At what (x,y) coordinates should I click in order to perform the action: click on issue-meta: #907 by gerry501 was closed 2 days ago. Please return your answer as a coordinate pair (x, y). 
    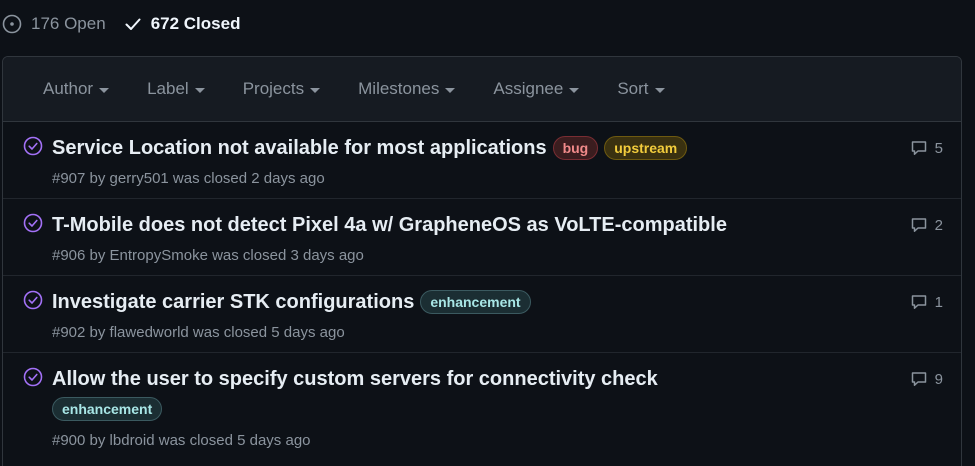
    Looking at the image, I should click on (188, 178).